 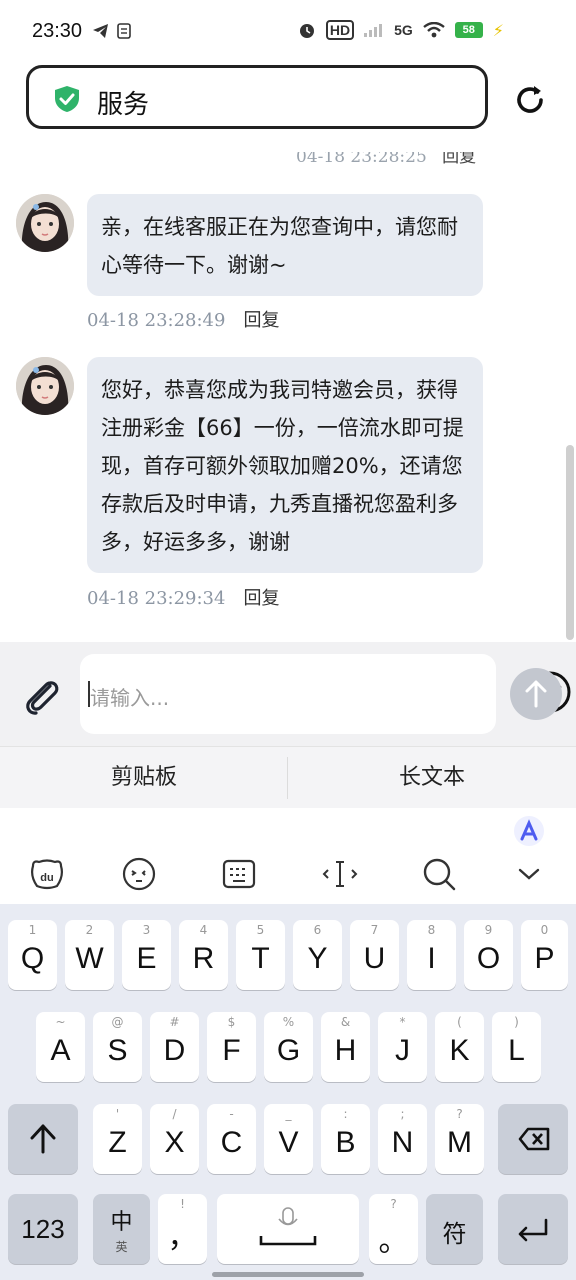 What do you see at coordinates (306, 31) in the screenshot?
I see `alarm-icon` at bounding box center [306, 31].